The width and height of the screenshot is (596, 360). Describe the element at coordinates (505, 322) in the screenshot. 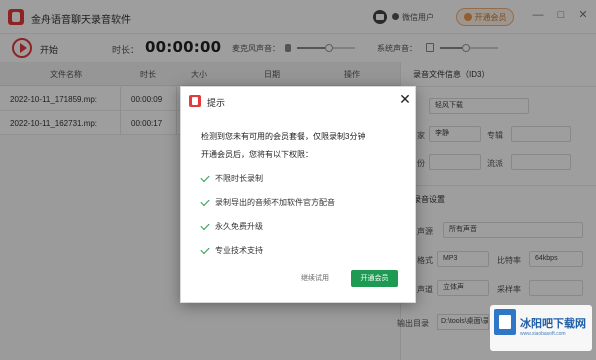

I see `watermark-logo-icon` at that location.